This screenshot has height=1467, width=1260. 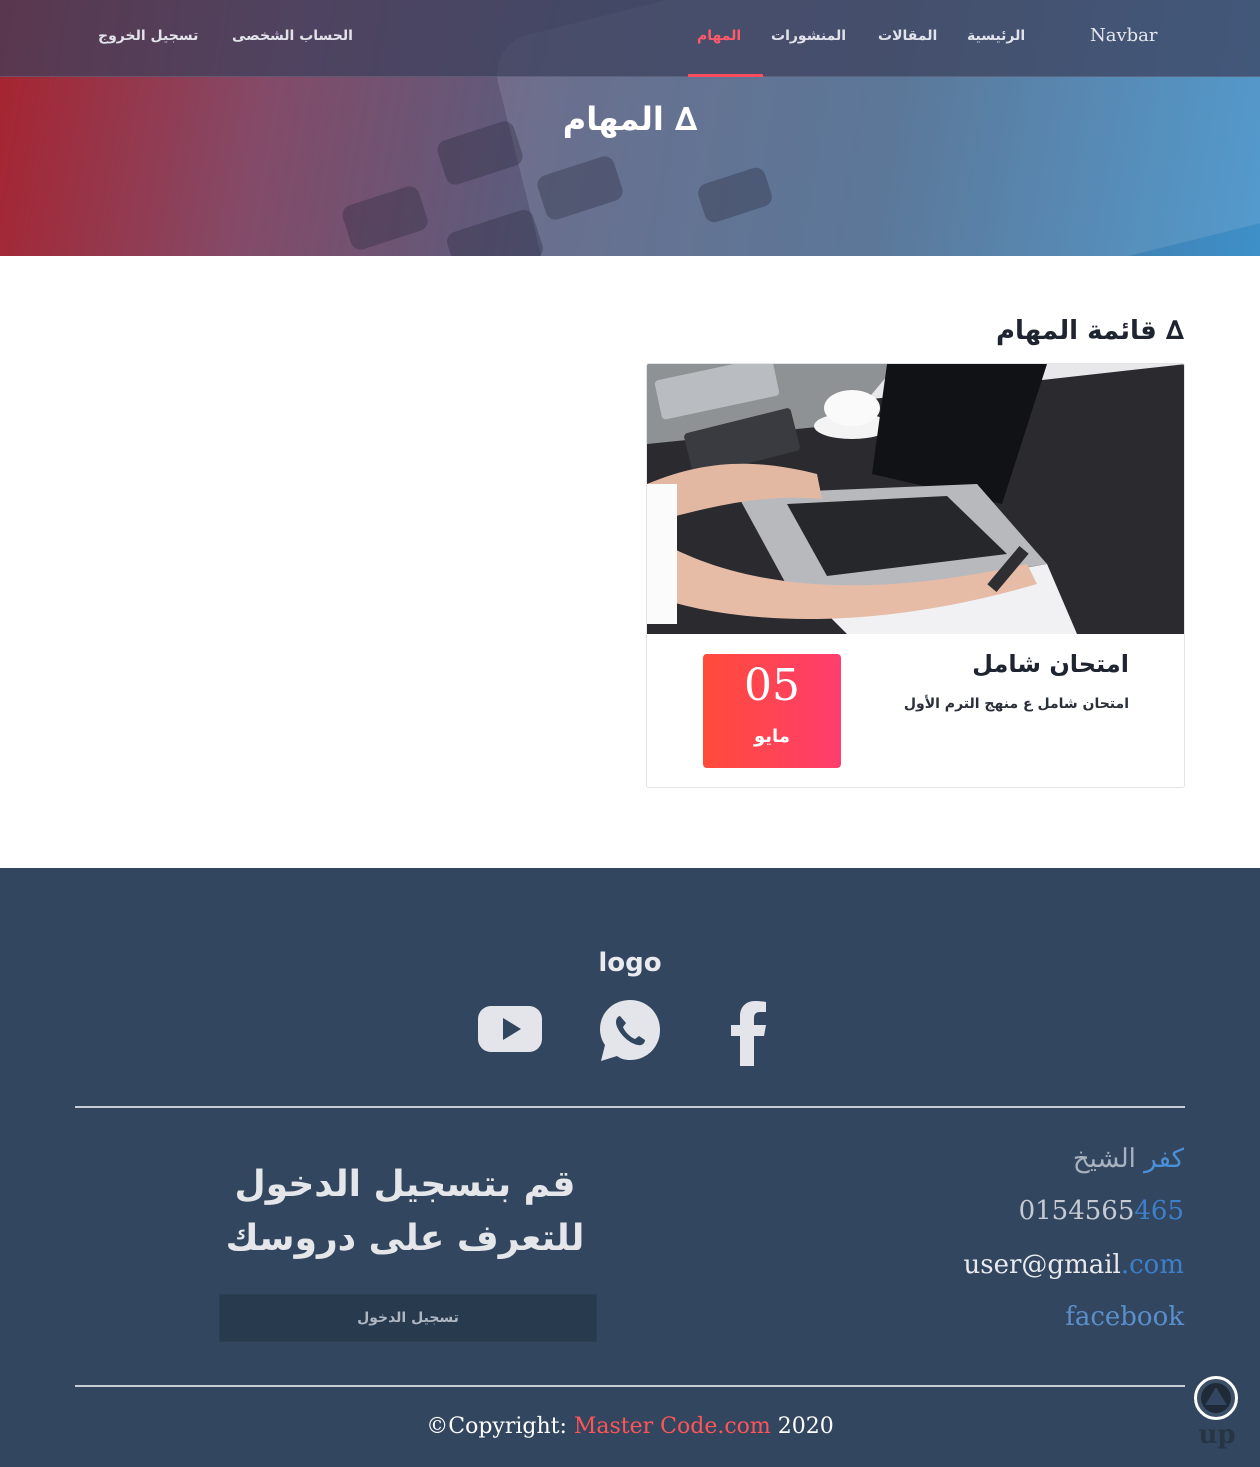 I want to click on copyright: ©Copyright: Master Code.com 2020, so click(x=630, y=1426).